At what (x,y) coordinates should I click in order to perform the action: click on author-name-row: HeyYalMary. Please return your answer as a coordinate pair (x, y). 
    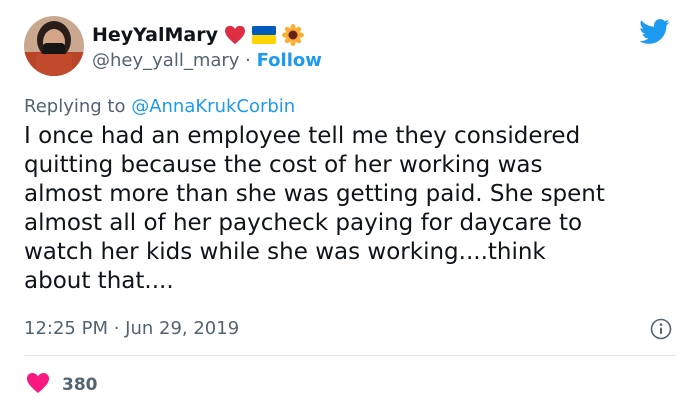
    Looking at the image, I should click on (198, 35).